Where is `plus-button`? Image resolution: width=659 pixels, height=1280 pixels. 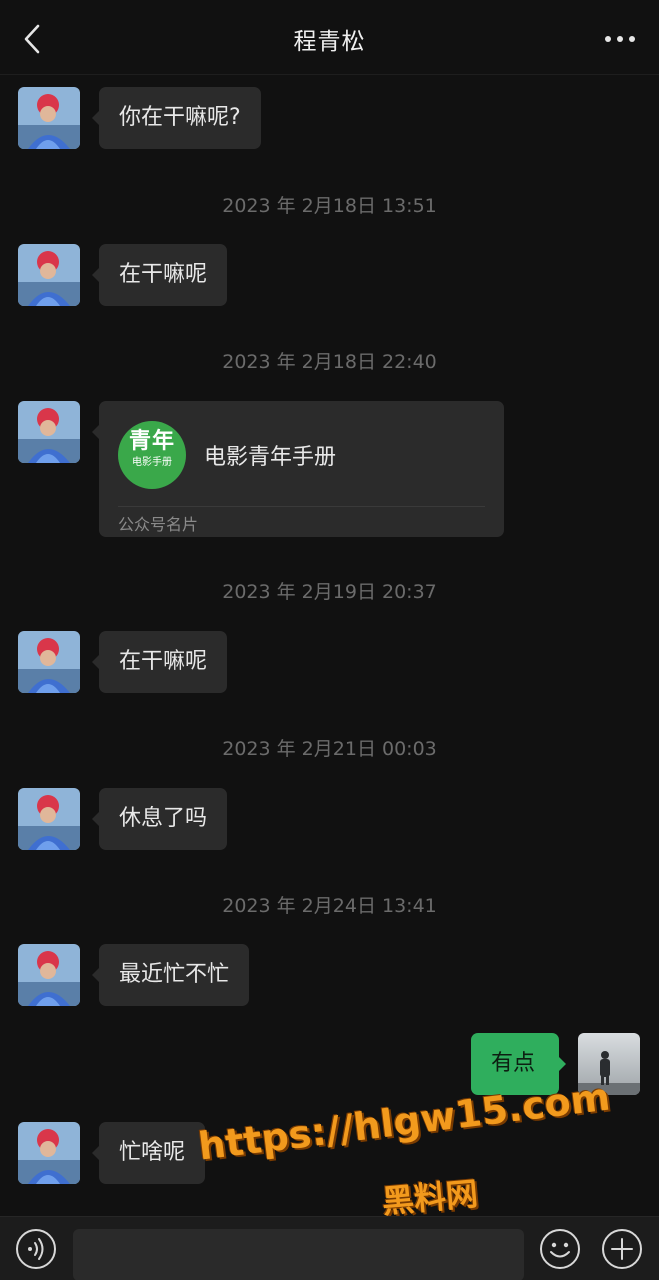
plus-button is located at coordinates (622, 1249).